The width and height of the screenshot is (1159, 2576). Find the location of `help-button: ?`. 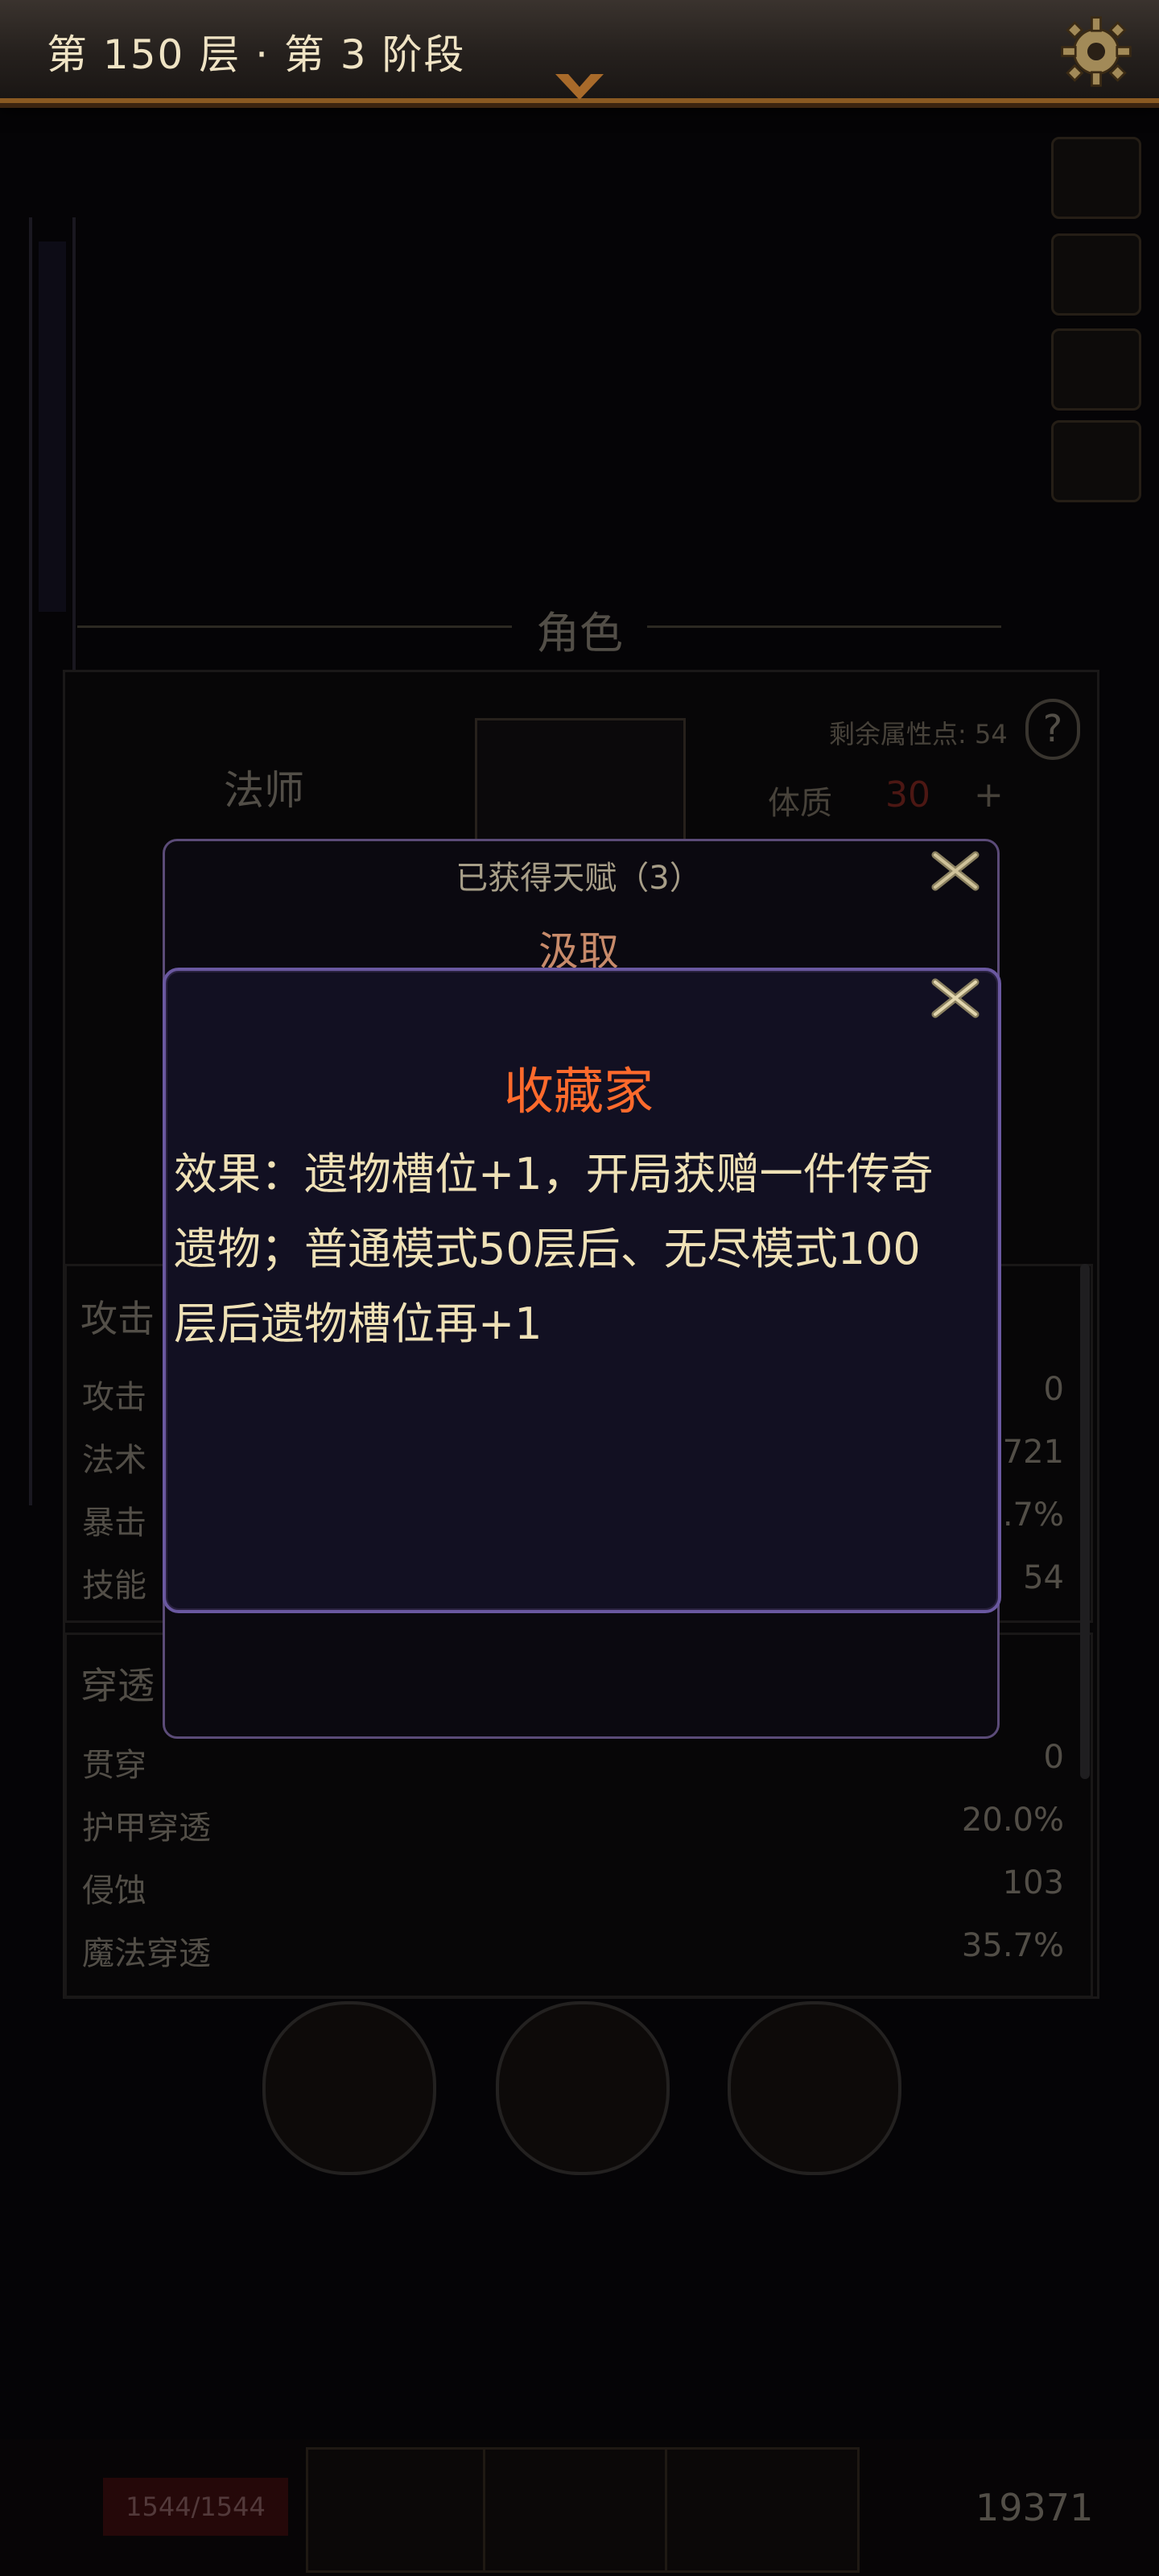

help-button: ? is located at coordinates (1052, 729).